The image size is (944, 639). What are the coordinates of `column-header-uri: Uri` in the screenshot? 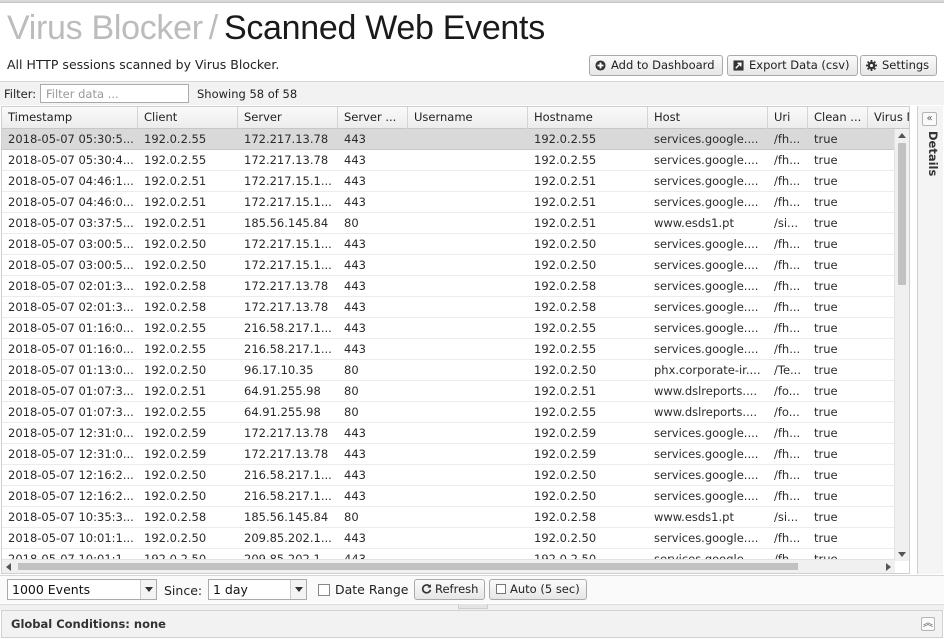 It's located at (788, 118).